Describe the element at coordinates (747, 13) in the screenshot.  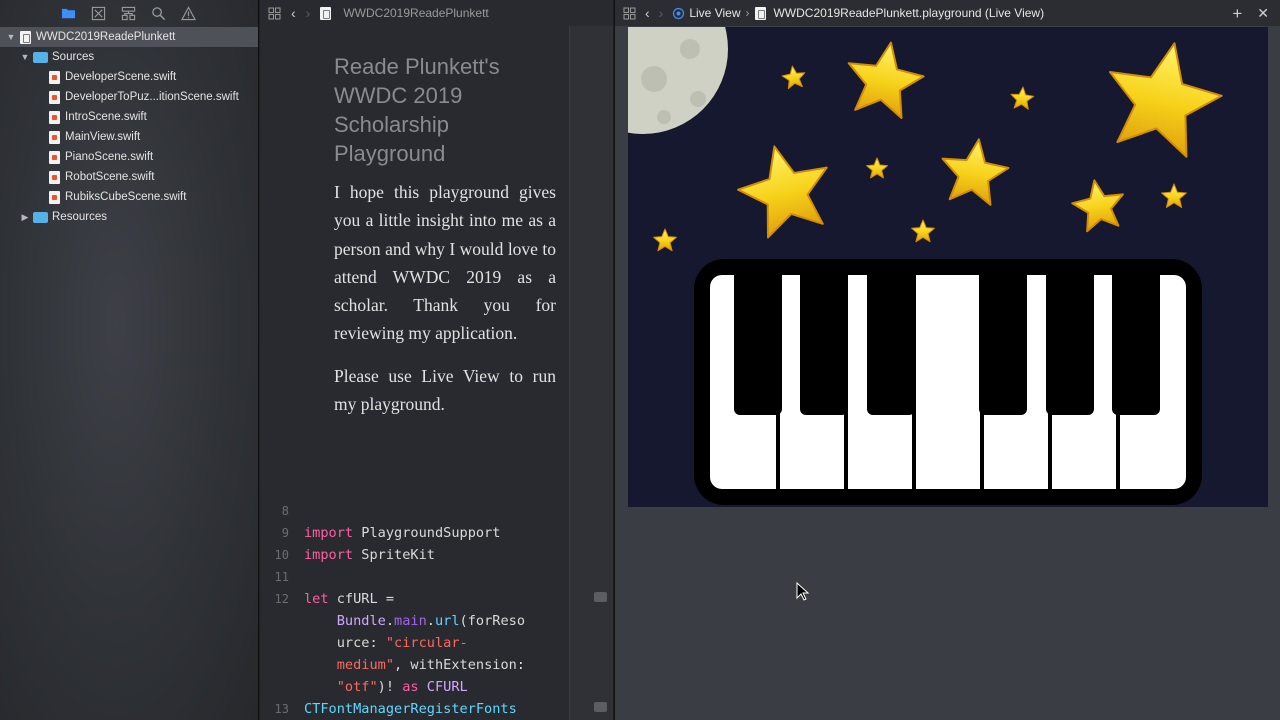
I see `breadcrumb-chevron-icon: ›` at that location.